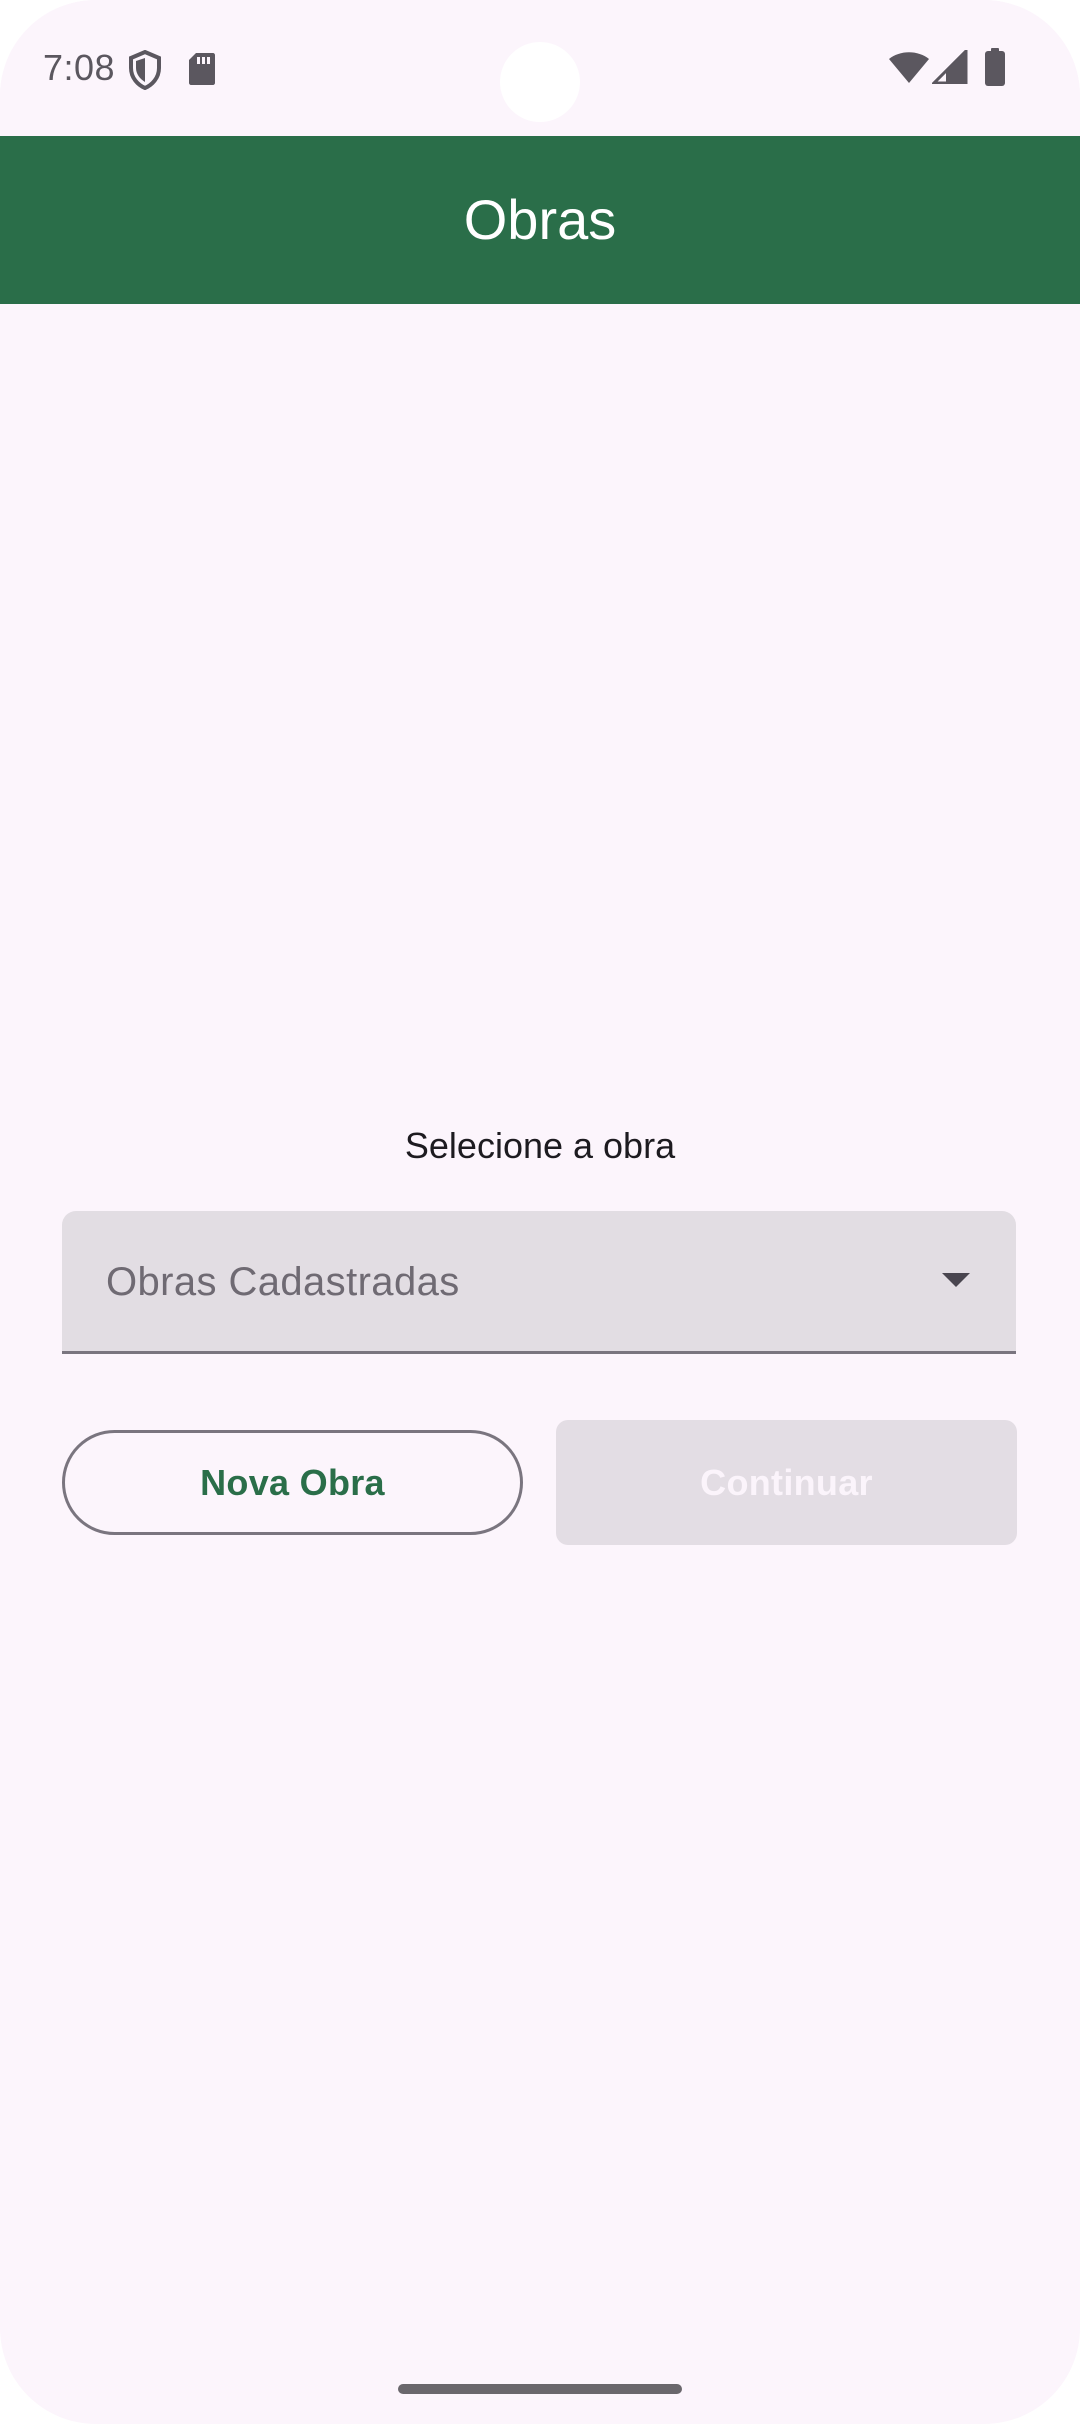 The image size is (1080, 2424). Describe the element at coordinates (202, 69) in the screenshot. I see `sd-card-icon` at that location.